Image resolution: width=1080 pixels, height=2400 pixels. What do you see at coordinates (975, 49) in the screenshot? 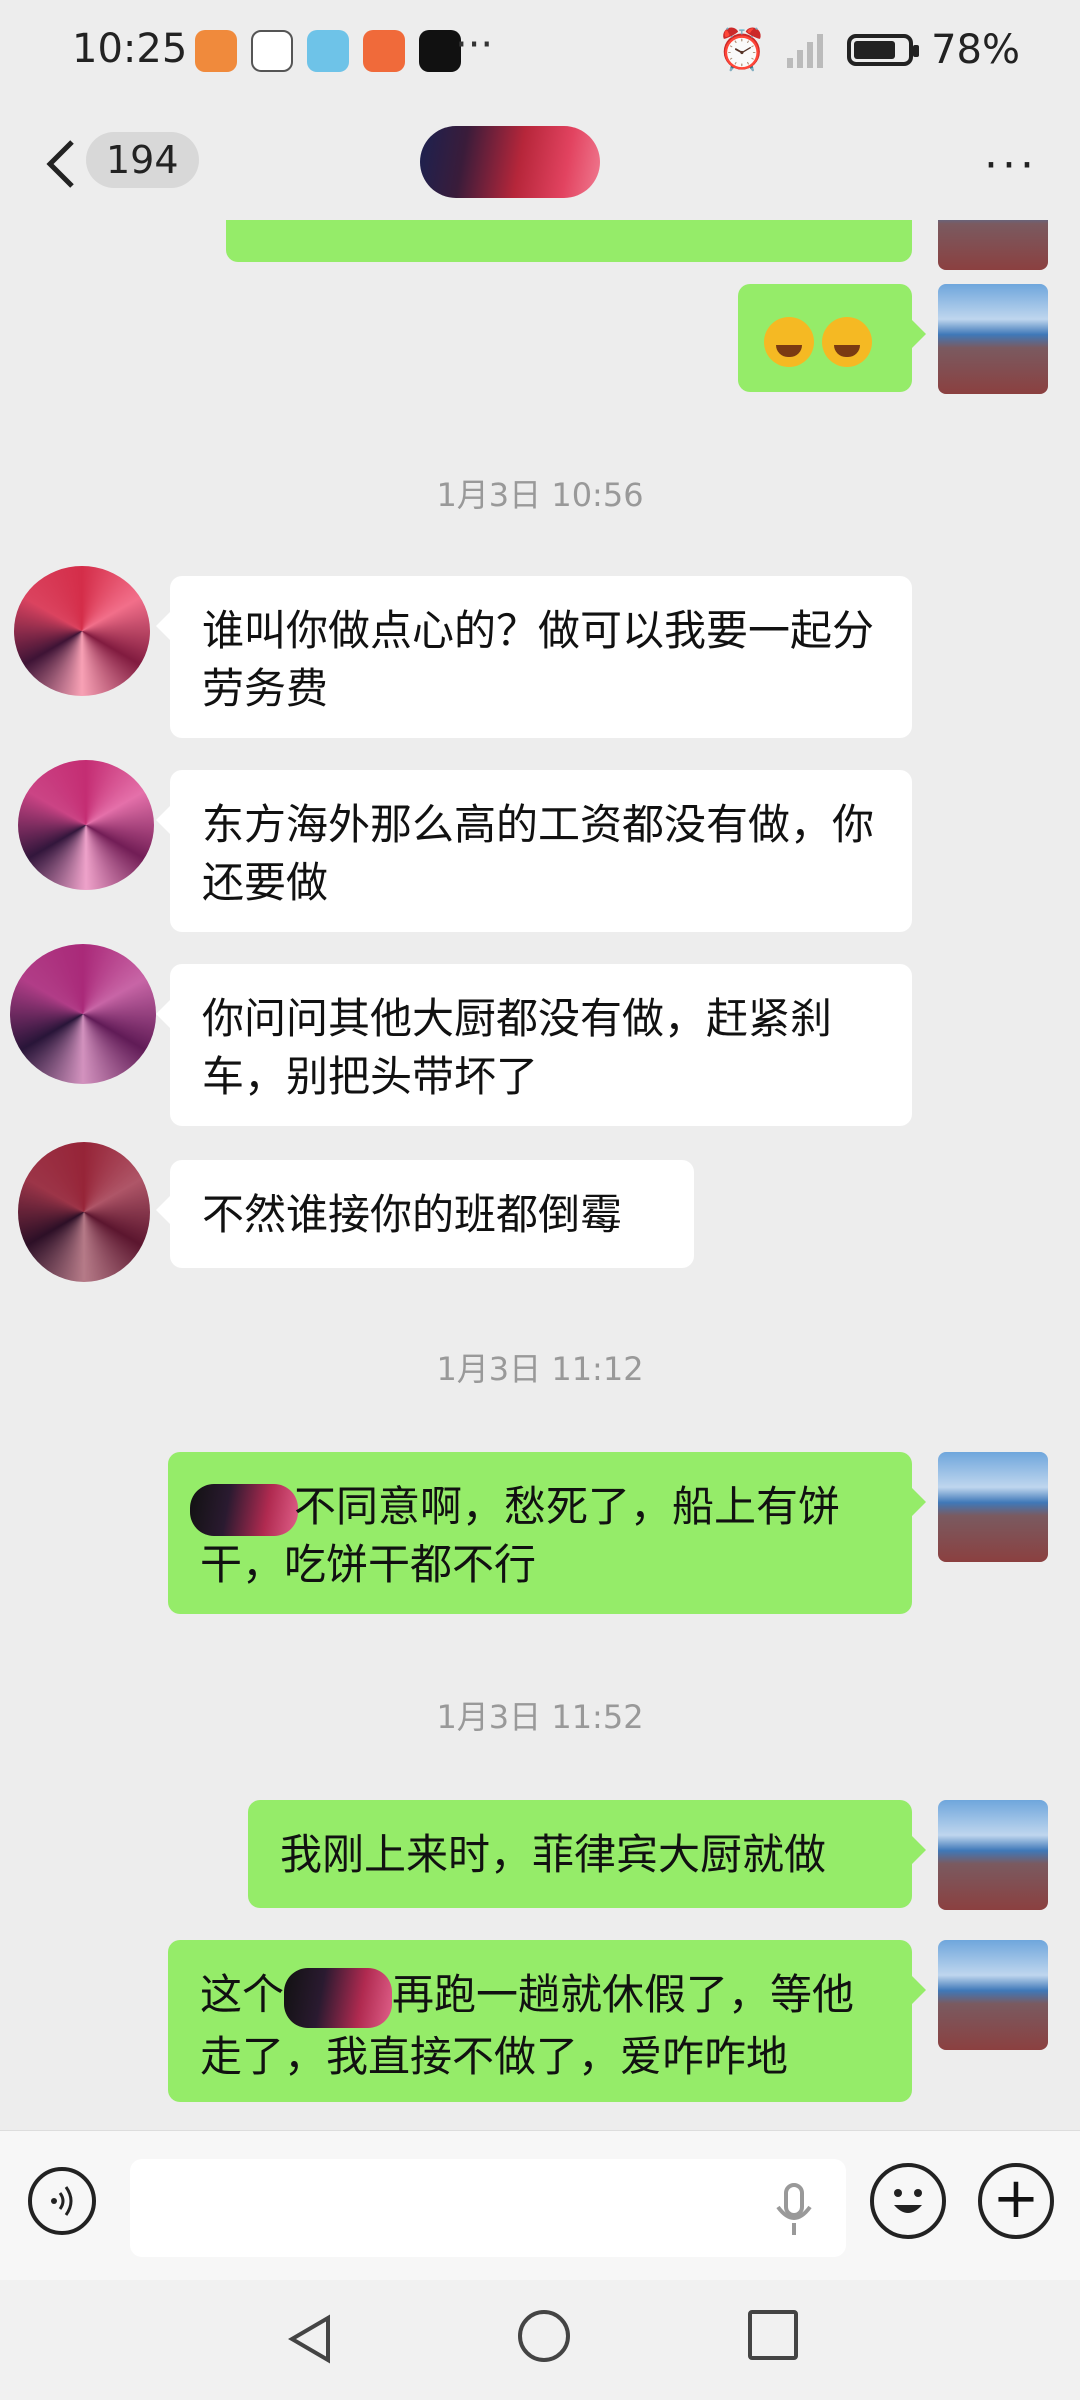
I see `battery-percent: 78%` at bounding box center [975, 49].